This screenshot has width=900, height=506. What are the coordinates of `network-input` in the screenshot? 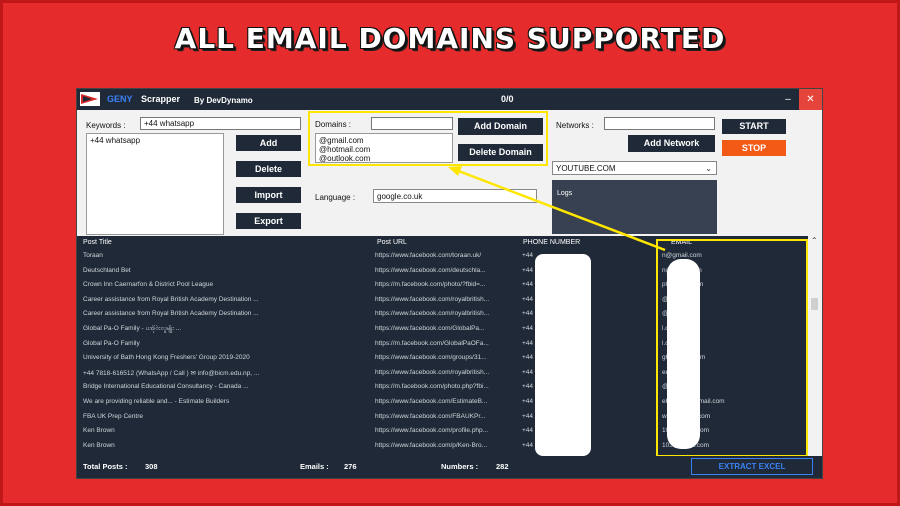 It's located at (659, 123).